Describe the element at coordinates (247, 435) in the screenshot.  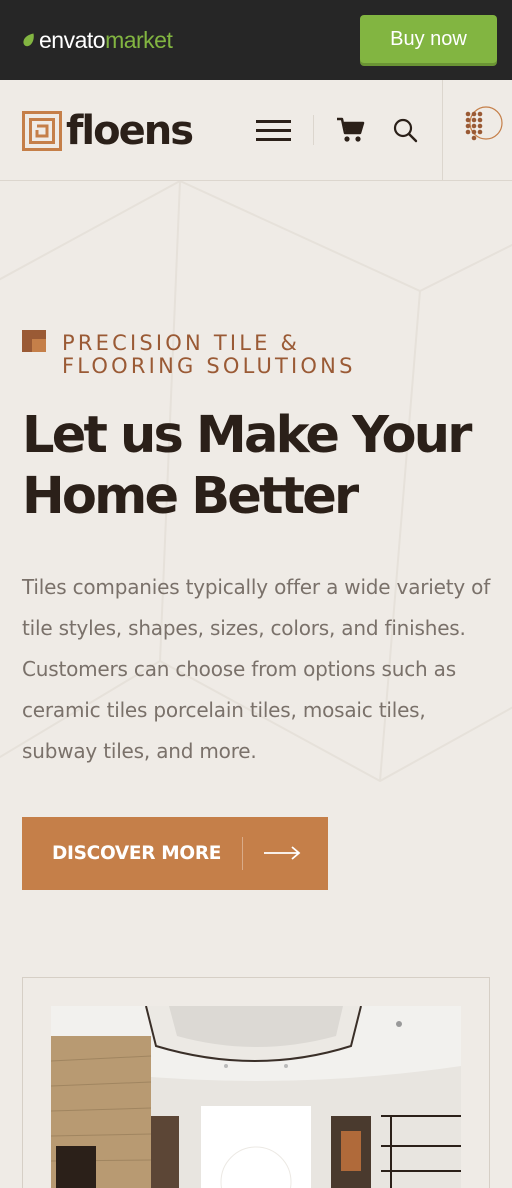
I see `hero-headline-line1: Let us Make Your` at that location.